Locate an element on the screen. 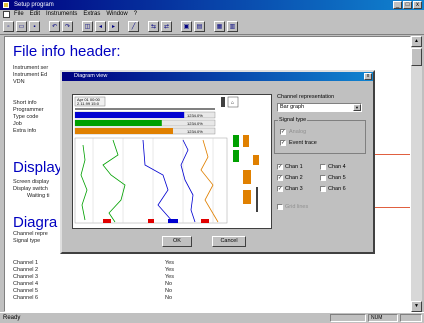  scroll-down-icon: ▼ is located at coordinates (416, 306).